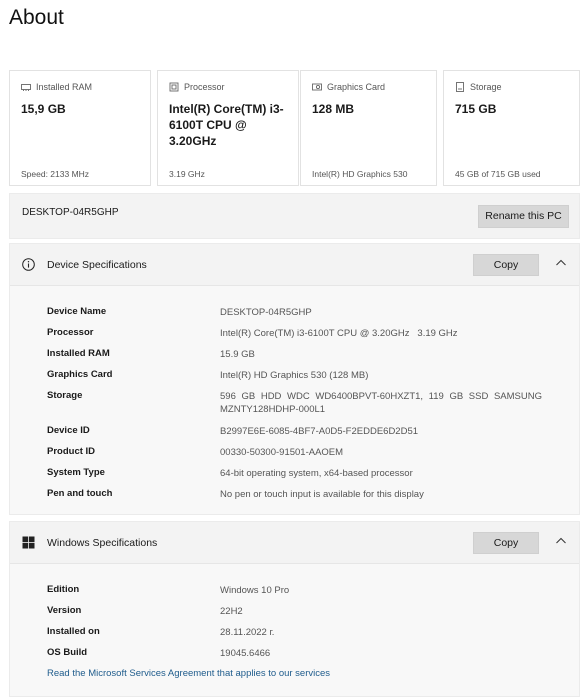 Image resolution: width=583 pixels, height=700 pixels. I want to click on spec-value: 15.9 GB, so click(237, 354).